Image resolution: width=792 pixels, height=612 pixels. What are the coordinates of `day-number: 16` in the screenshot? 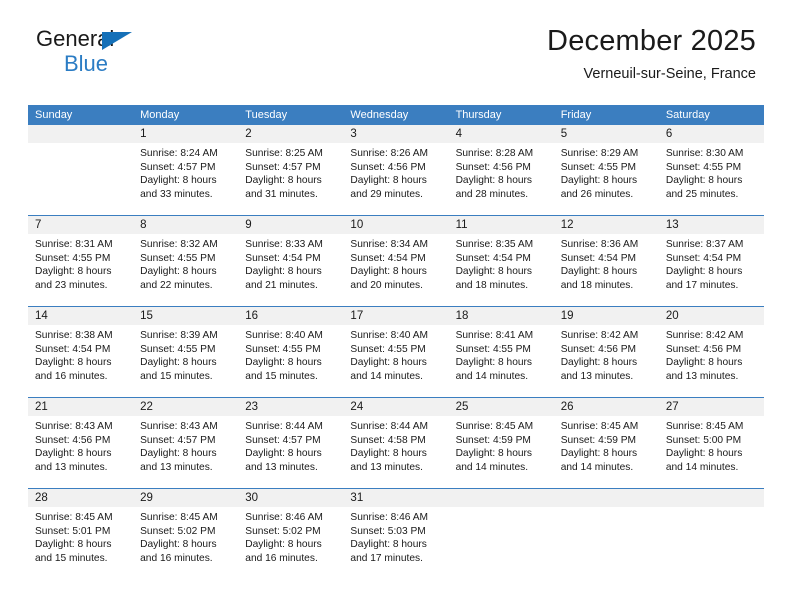 It's located at (291, 316).